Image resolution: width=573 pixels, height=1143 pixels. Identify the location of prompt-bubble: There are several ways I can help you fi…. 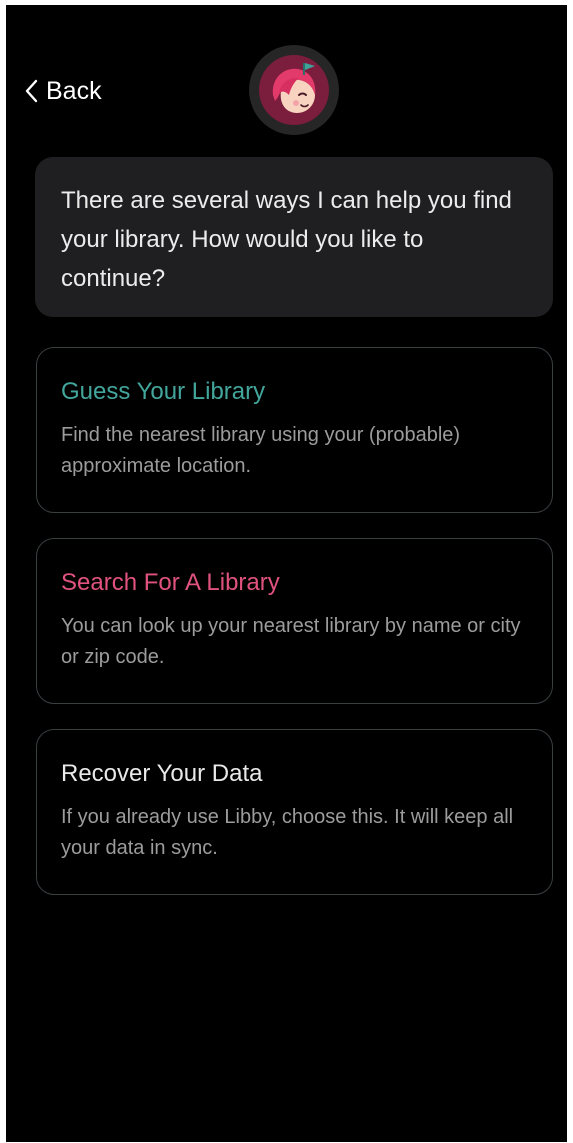
(294, 237).